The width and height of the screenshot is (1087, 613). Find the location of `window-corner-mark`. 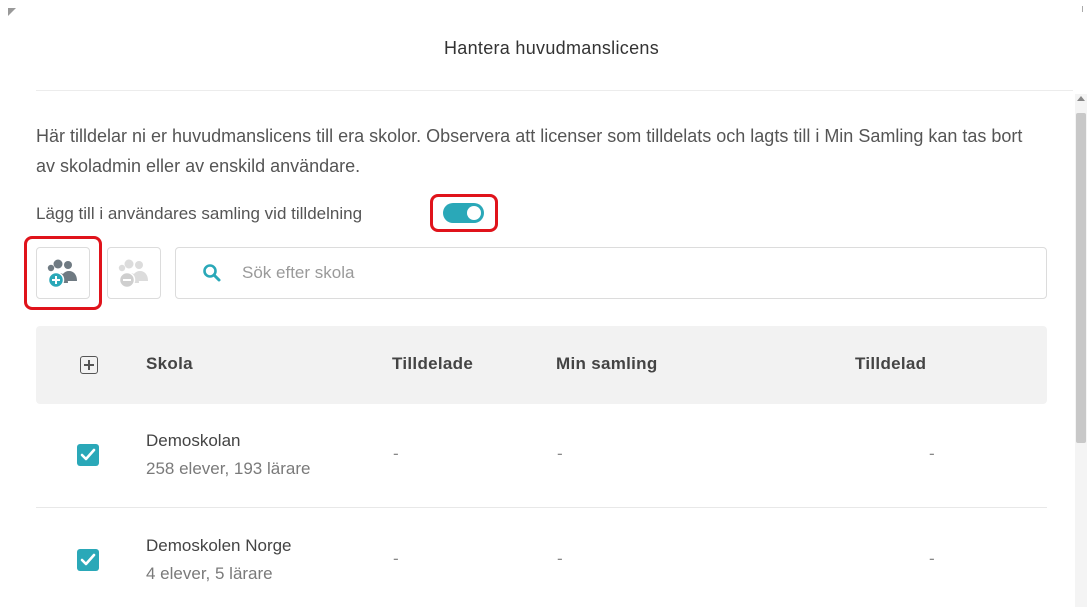

window-corner-mark is located at coordinates (12, 12).